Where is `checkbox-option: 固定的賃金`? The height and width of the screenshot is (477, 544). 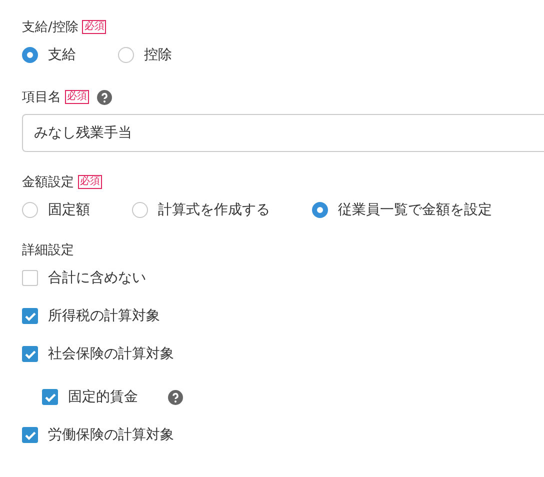 checkbox-option: 固定的賃金 is located at coordinates (90, 397).